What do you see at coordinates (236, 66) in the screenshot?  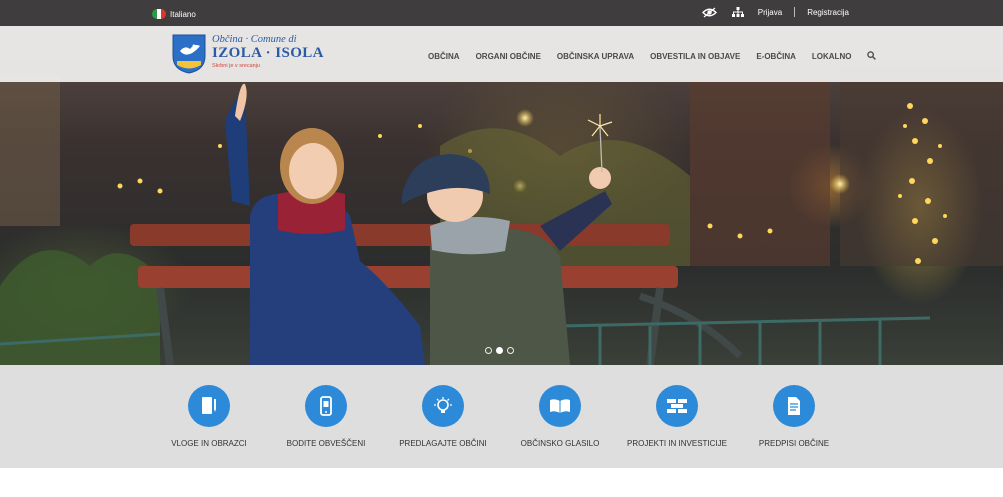 I see `logo-tagline: Skrbni je v srecanju` at bounding box center [236, 66].